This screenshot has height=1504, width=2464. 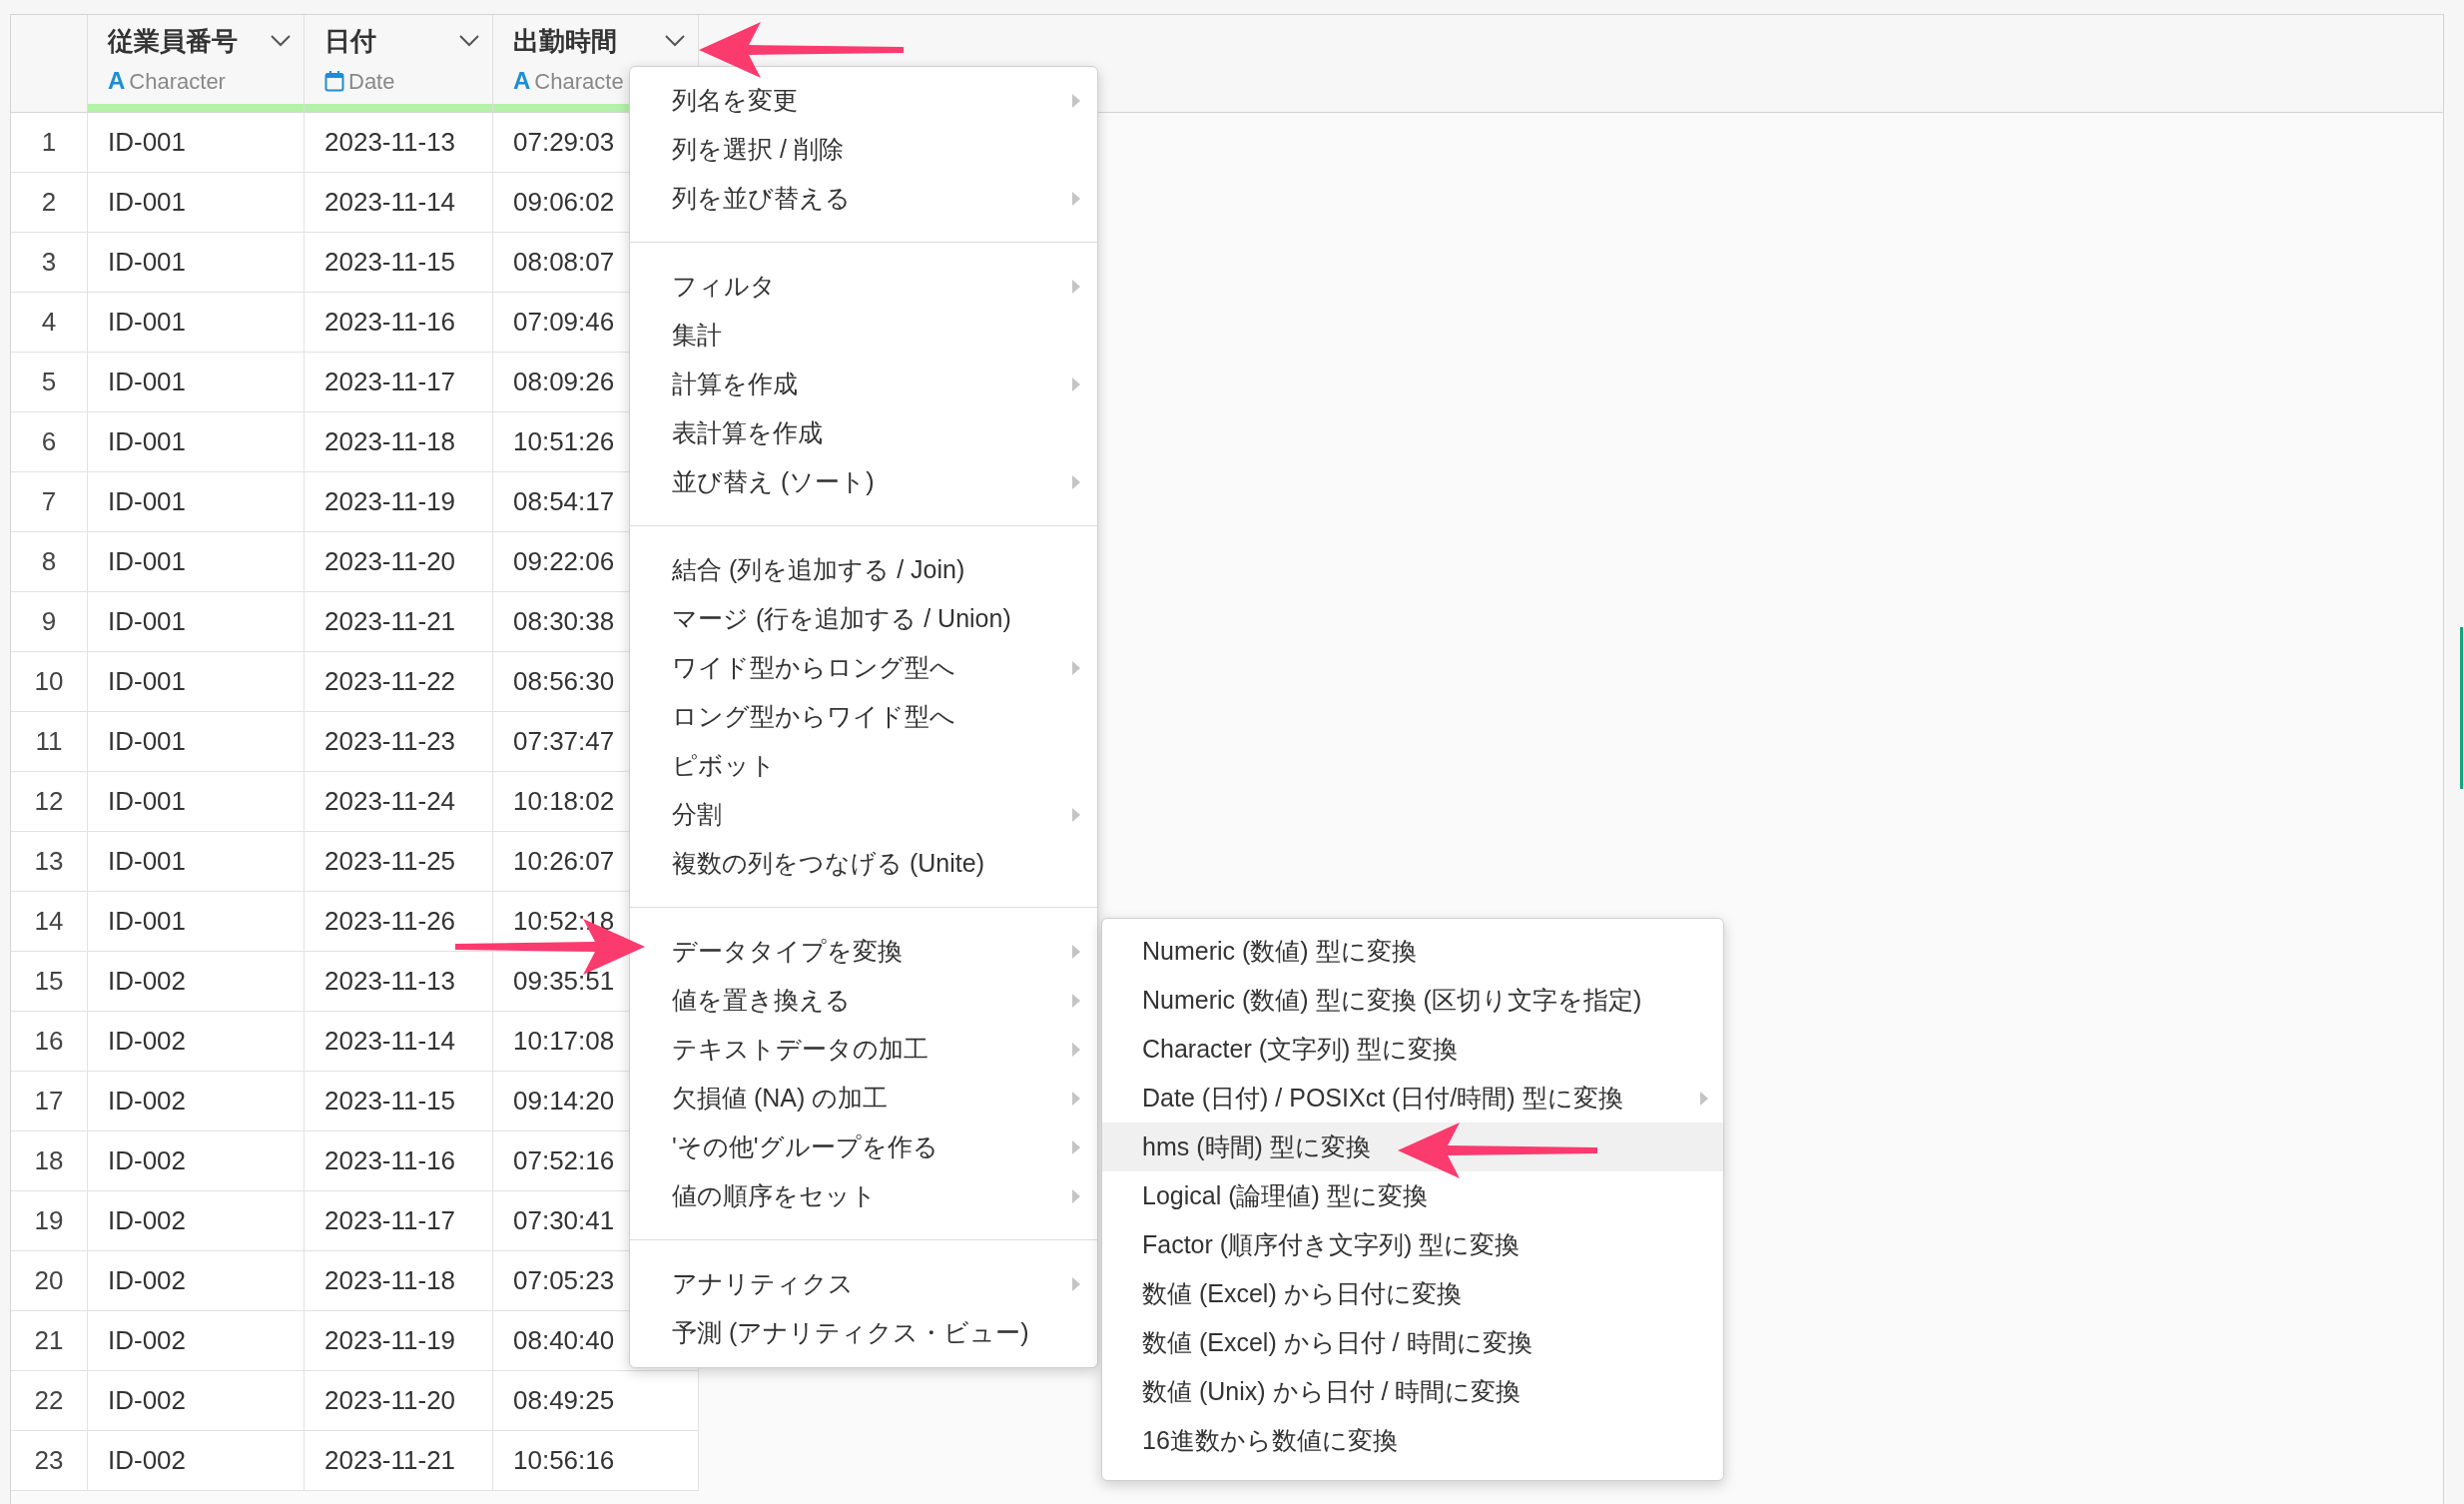 I want to click on row-number: 2, so click(x=49, y=203).